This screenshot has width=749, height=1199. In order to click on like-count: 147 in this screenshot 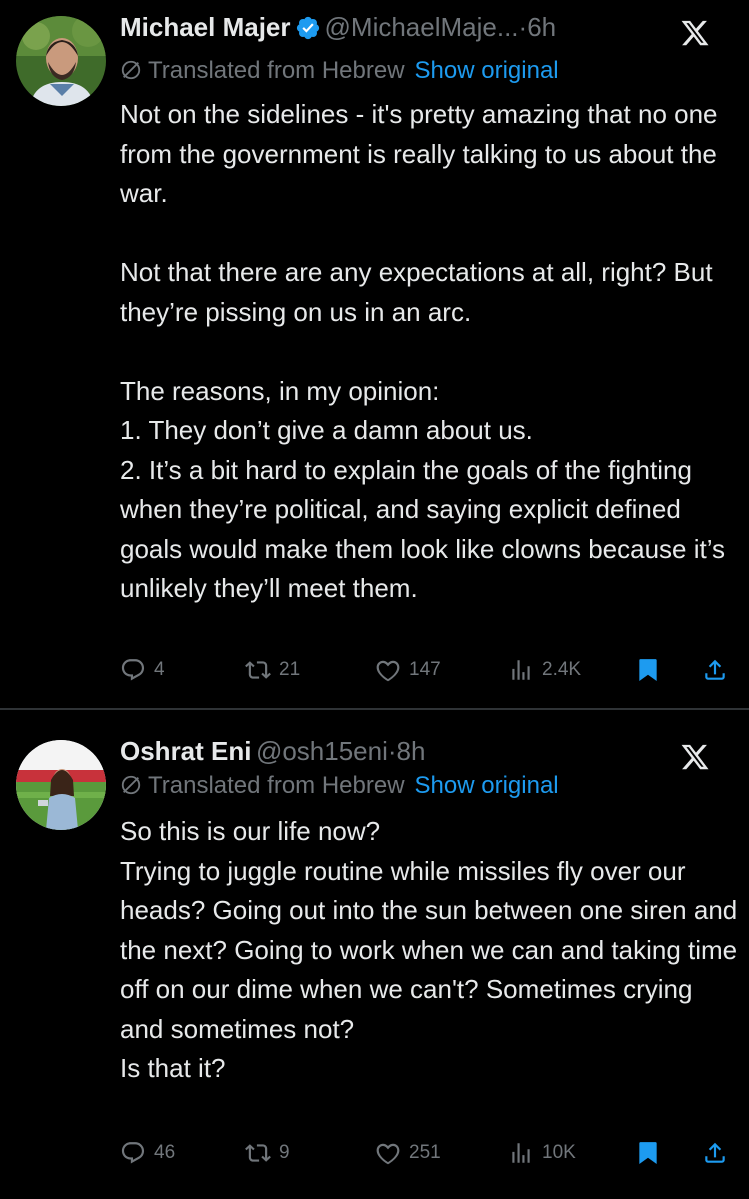, I will do `click(425, 669)`.